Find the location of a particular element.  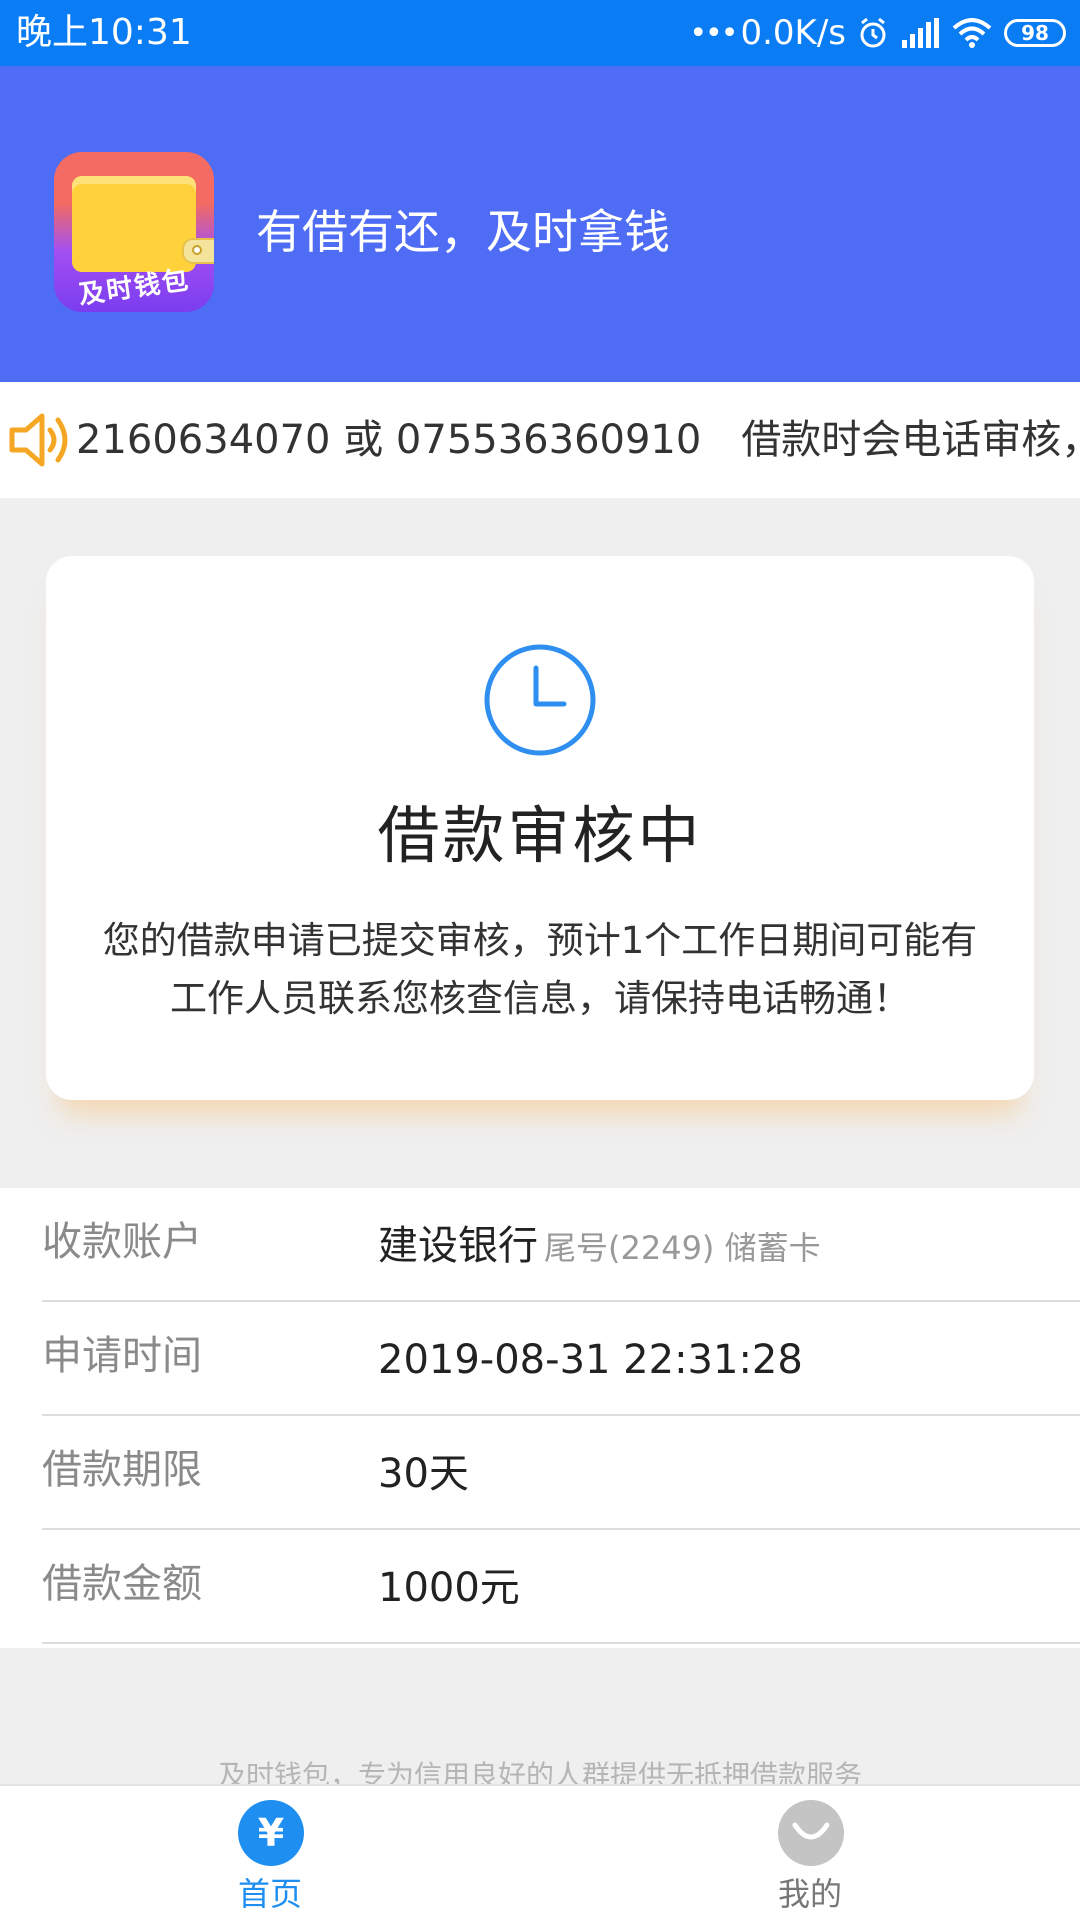

app-logo: 及时钱包 is located at coordinates (134, 232).